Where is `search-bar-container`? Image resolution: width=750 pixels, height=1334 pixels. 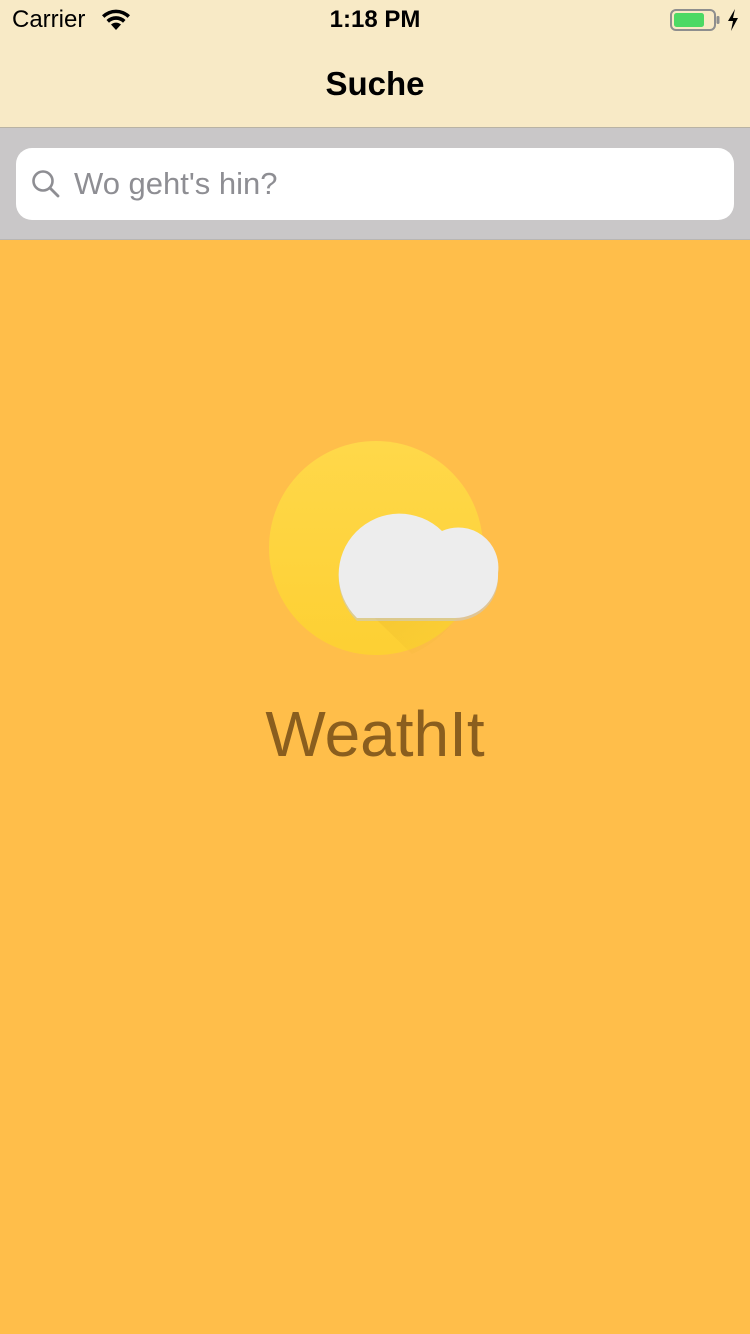
search-bar-container is located at coordinates (375, 184).